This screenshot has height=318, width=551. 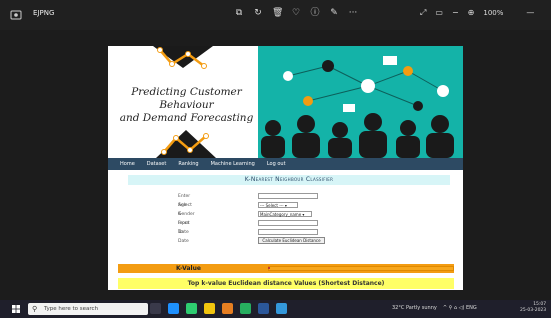 What do you see at coordinates (288, 196) in the screenshot?
I see `age-input` at bounding box center [288, 196].